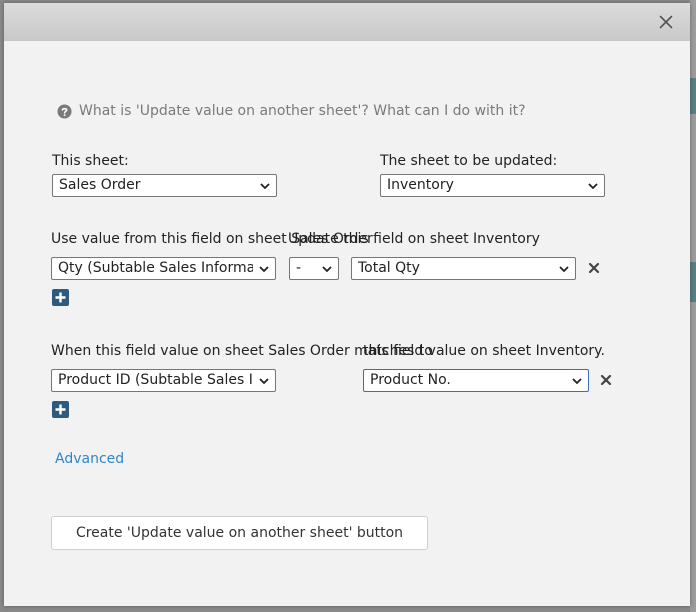 Image resolution: width=696 pixels, height=612 pixels. What do you see at coordinates (299, 268) in the screenshot?
I see `operator-value: -` at bounding box center [299, 268].